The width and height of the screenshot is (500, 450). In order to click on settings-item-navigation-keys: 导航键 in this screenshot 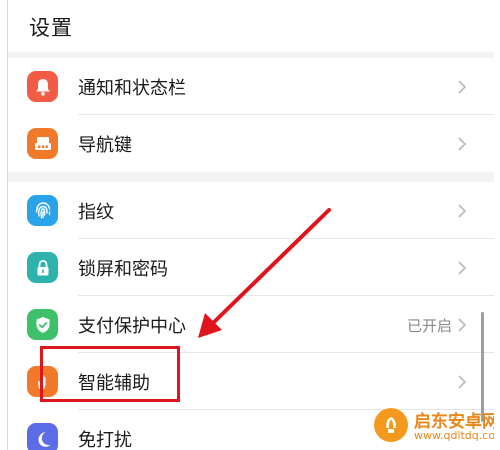, I will do `click(251, 143)`.